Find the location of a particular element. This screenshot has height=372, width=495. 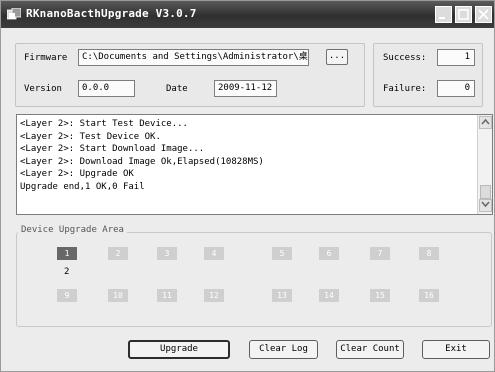

close-button is located at coordinates (483, 14).